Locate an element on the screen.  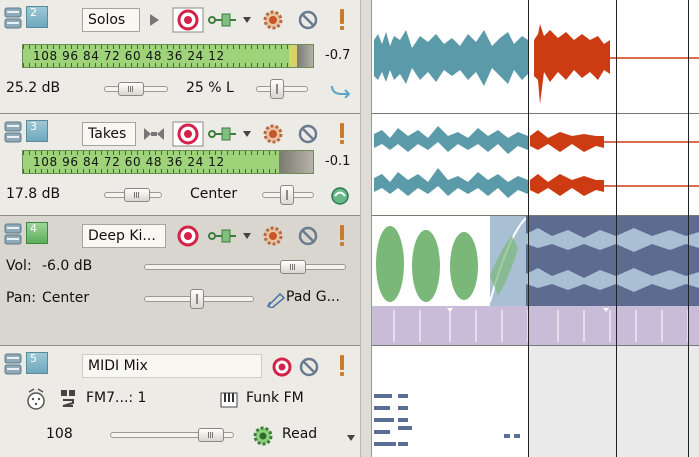
waveform-solos is located at coordinates (536, 64).